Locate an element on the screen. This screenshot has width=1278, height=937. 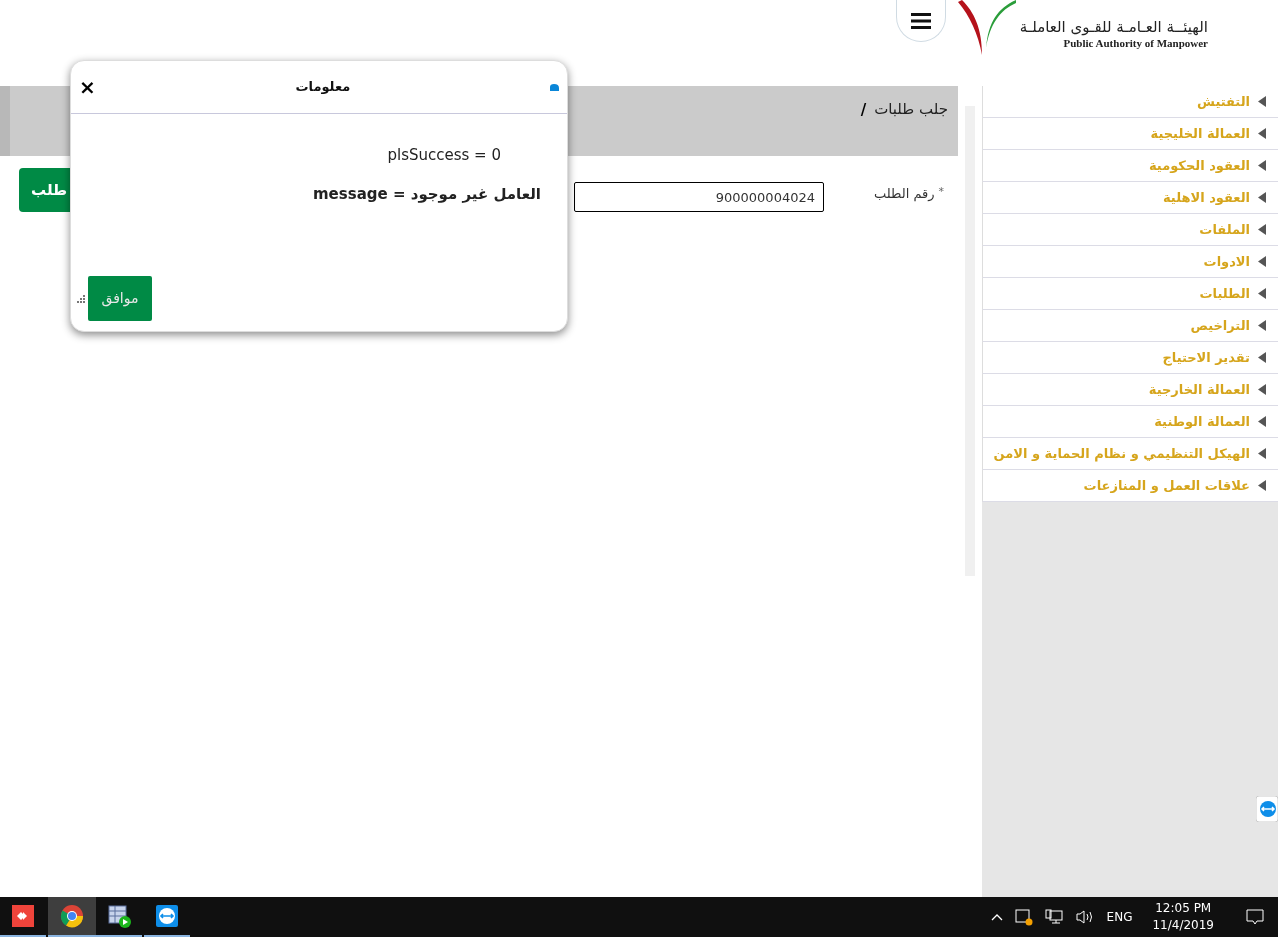
sidebar-item: علاقات العمل و المنازعات is located at coordinates (1130, 486).